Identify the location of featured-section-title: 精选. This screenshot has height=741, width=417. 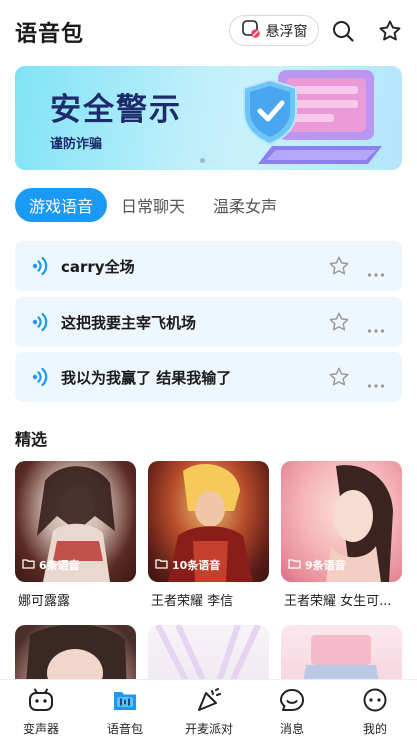
(31, 439).